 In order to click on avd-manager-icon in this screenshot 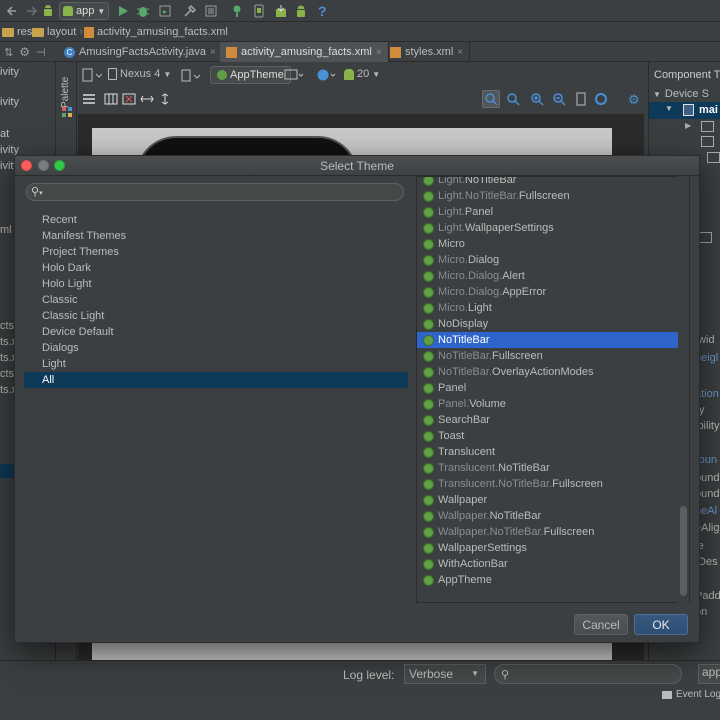, I will do `click(259, 11)`.